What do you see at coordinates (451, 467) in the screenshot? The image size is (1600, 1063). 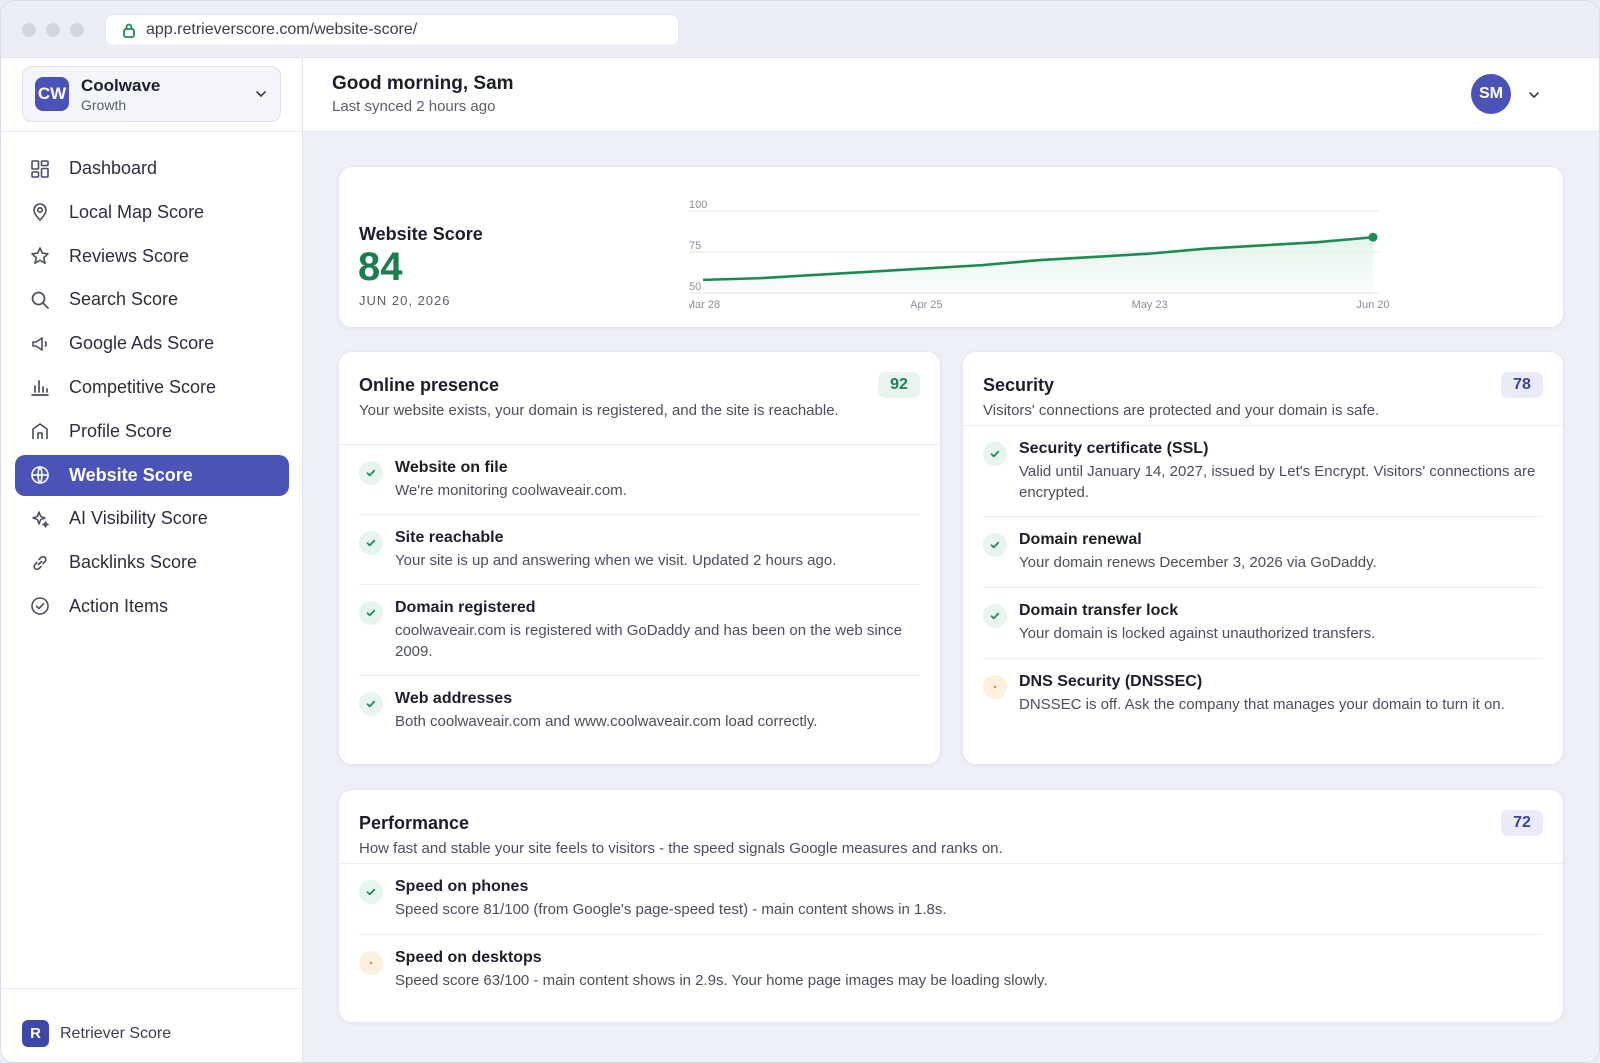 I see `item-title: Website on file` at bounding box center [451, 467].